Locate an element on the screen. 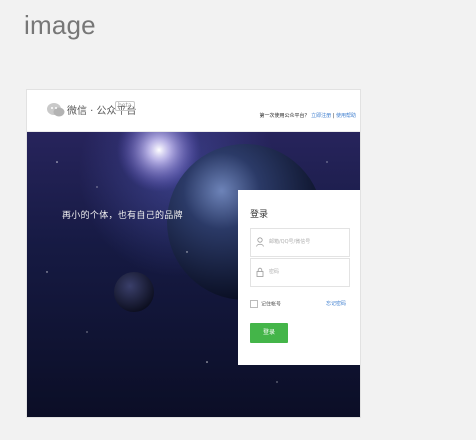 This screenshot has height=440, width=476. remember-label: 记住帐号 is located at coordinates (271, 304).